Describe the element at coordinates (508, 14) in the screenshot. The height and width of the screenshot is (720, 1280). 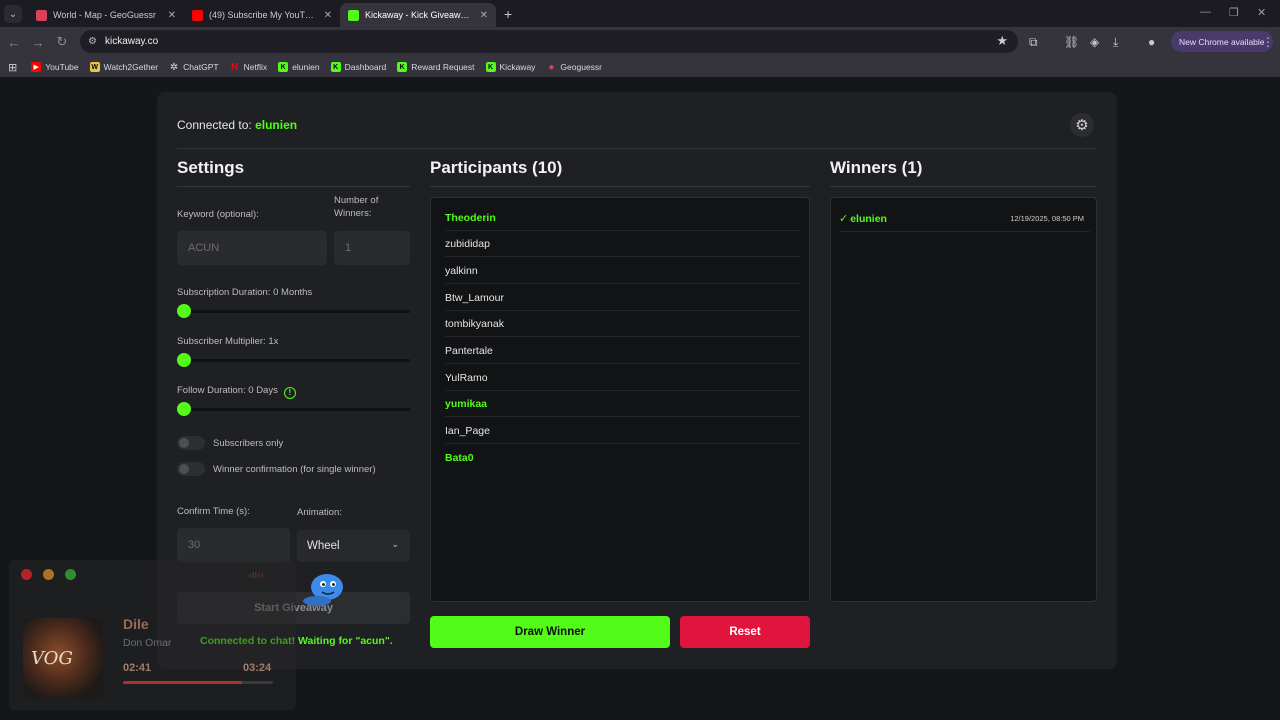
I see `new-tab-button: +` at that location.